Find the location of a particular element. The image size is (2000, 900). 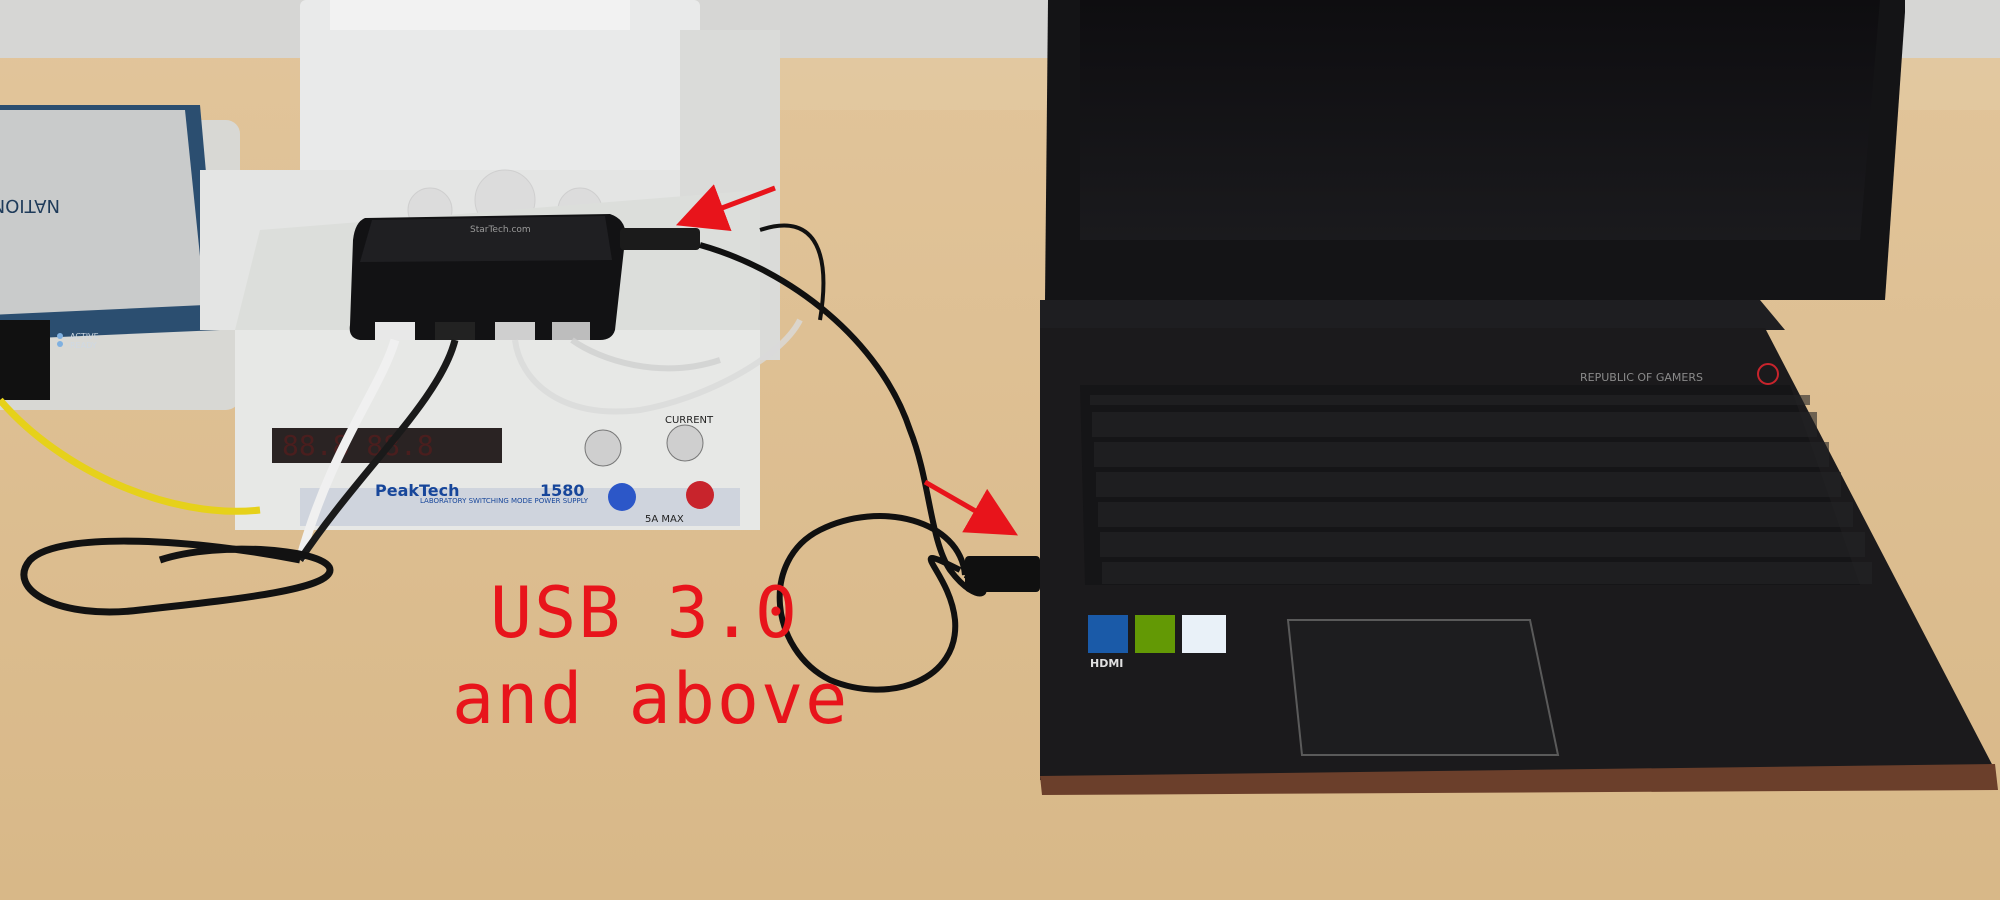

psu-current-label: CURRENT is located at coordinates (689, 420).